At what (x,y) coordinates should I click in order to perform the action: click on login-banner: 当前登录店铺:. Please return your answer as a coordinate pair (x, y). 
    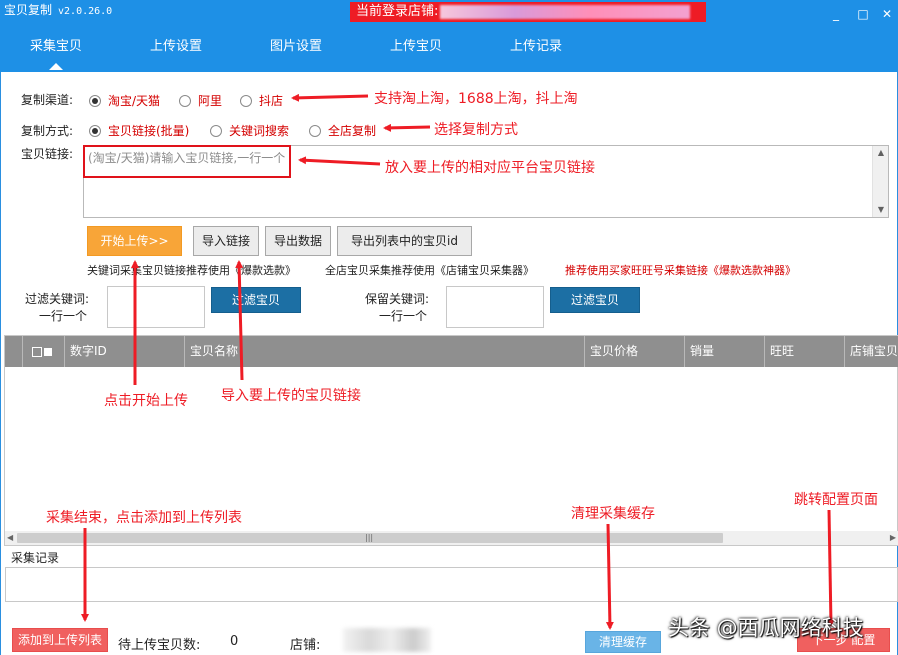
    Looking at the image, I should click on (528, 12).